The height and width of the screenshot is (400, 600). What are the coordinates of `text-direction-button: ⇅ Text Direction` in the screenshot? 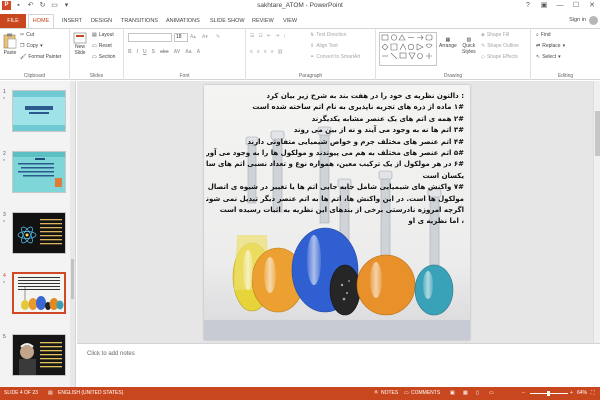 It's located at (328, 35).